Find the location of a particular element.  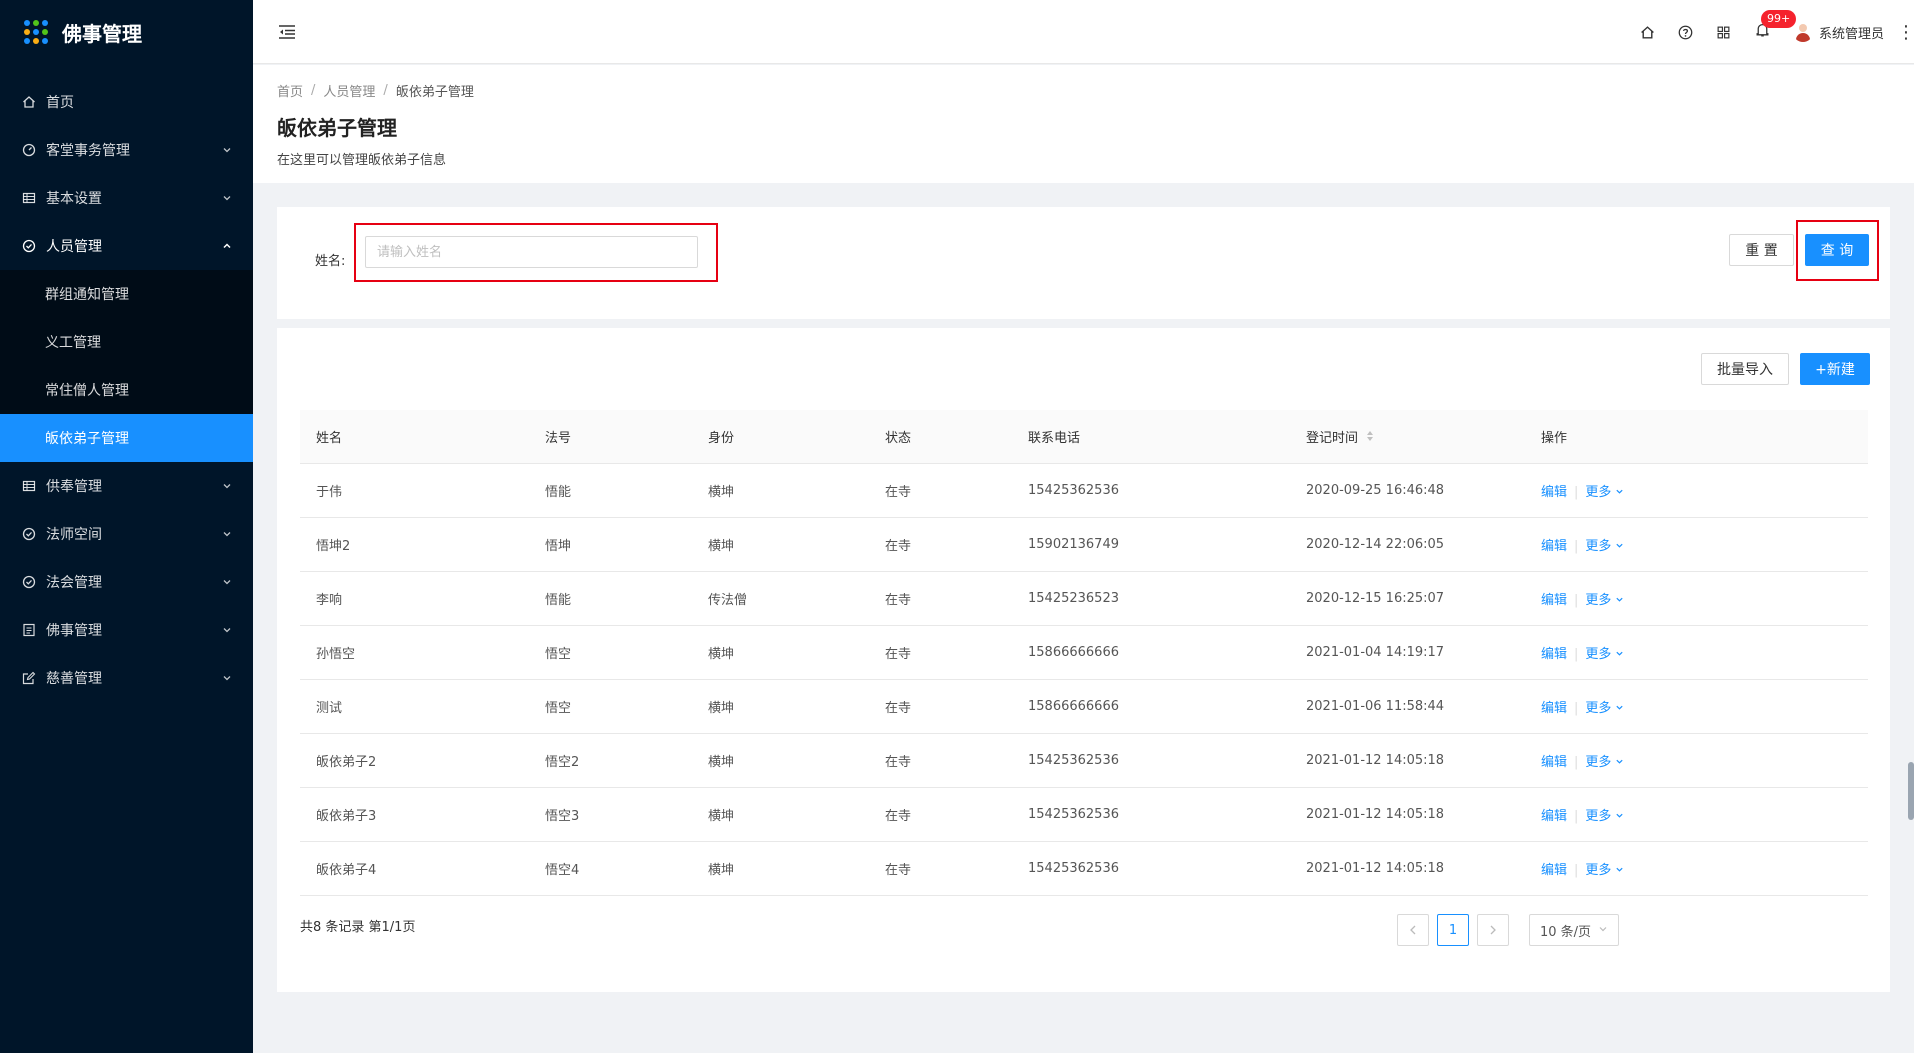

column-header-register-time-wrap: 登记时间 is located at coordinates (1407, 437).